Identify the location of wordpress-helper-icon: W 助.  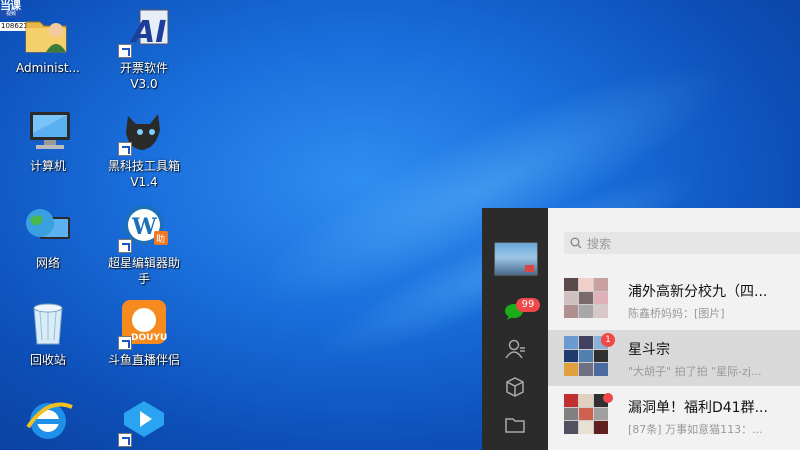
(144, 228).